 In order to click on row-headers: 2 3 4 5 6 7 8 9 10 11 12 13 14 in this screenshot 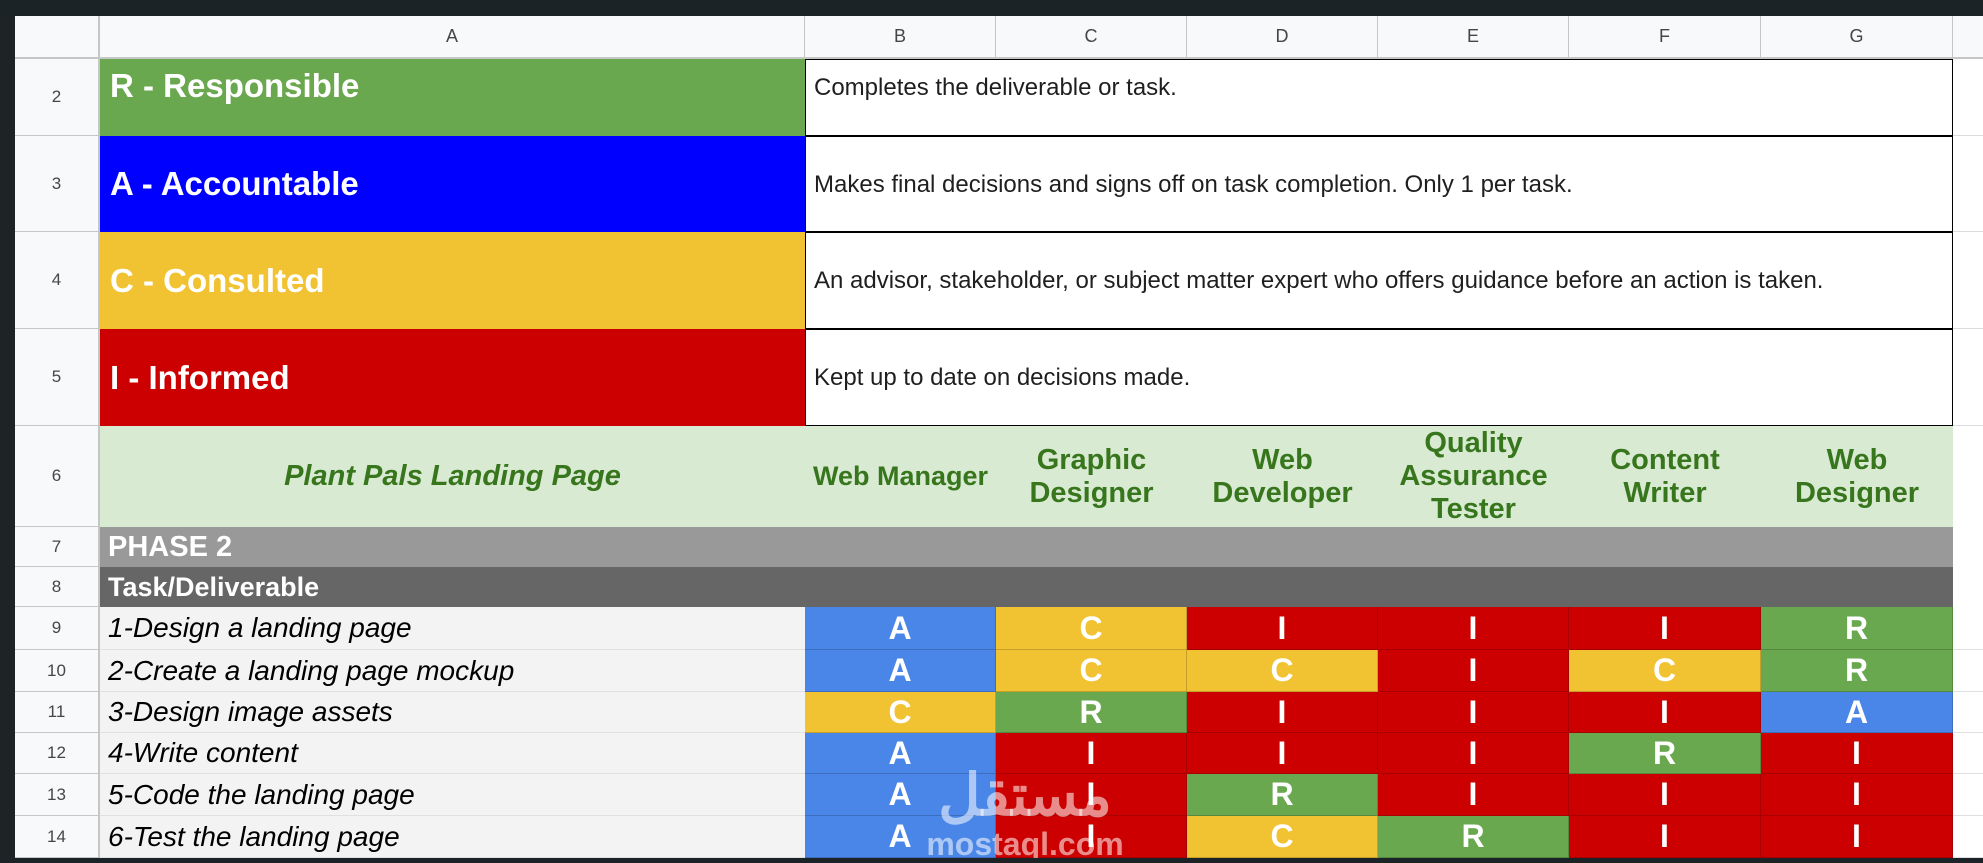, I will do `click(57, 458)`.